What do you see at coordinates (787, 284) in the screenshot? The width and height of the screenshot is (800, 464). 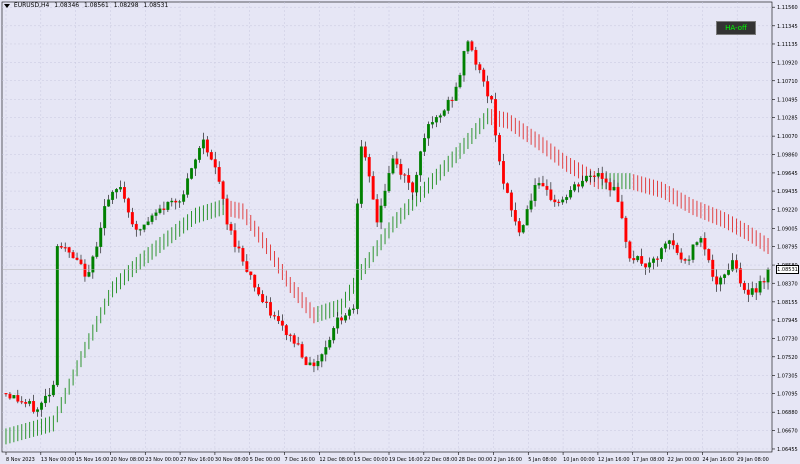 I see `y-tick-label: 1.08370` at bounding box center [787, 284].